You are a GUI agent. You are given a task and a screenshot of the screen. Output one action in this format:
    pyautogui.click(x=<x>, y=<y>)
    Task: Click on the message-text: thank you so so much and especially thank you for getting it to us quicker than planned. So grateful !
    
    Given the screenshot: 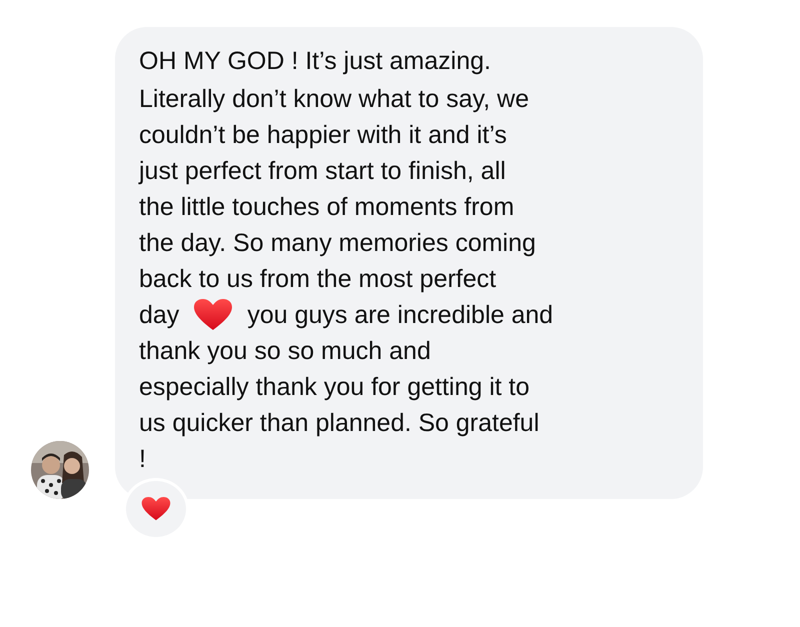 What is the action you would take?
    pyautogui.click(x=339, y=405)
    